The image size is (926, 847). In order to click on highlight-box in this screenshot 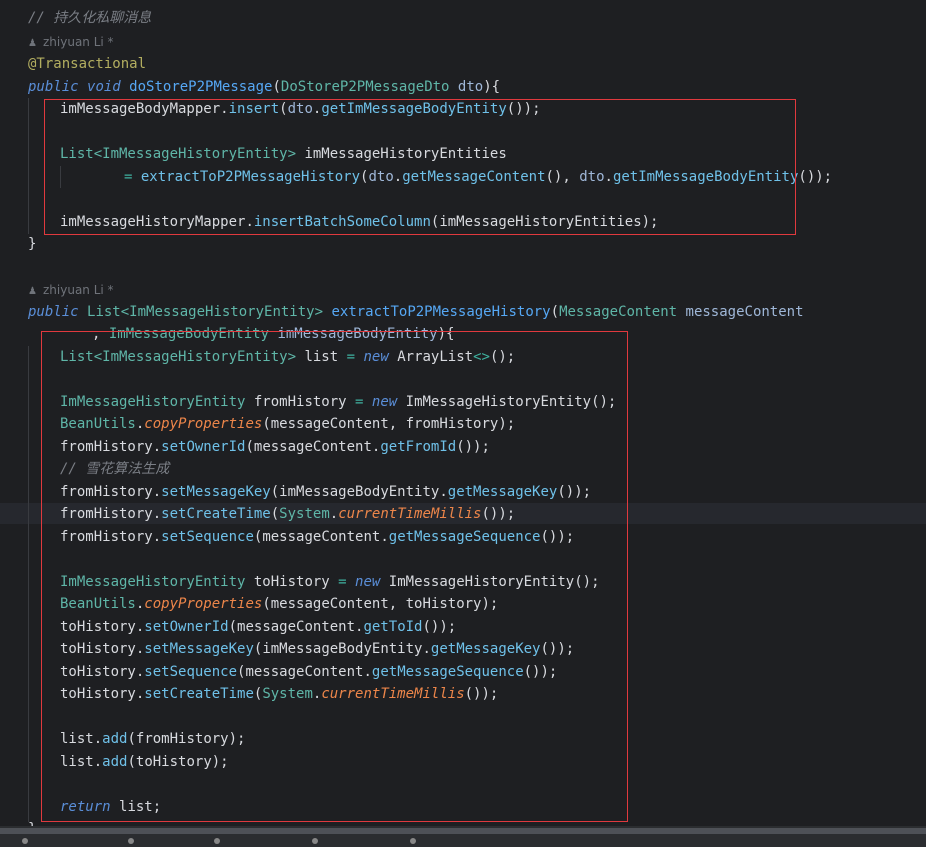, I will do `click(420, 167)`.